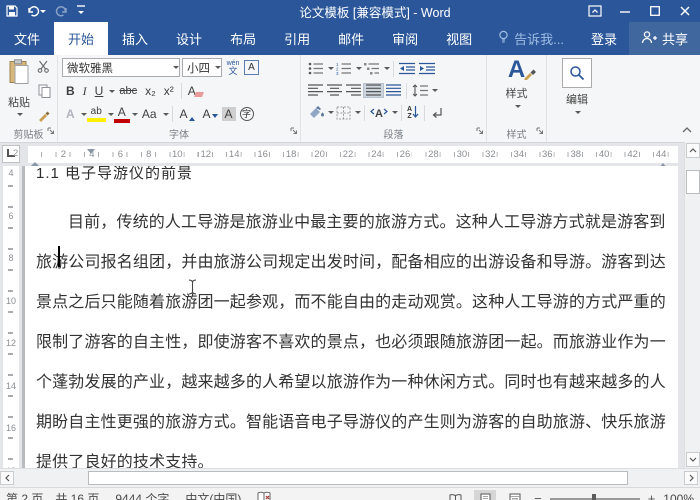 The height and width of the screenshot is (500, 700). Describe the element at coordinates (693, 459) in the screenshot. I see `scroll-down-button` at that location.